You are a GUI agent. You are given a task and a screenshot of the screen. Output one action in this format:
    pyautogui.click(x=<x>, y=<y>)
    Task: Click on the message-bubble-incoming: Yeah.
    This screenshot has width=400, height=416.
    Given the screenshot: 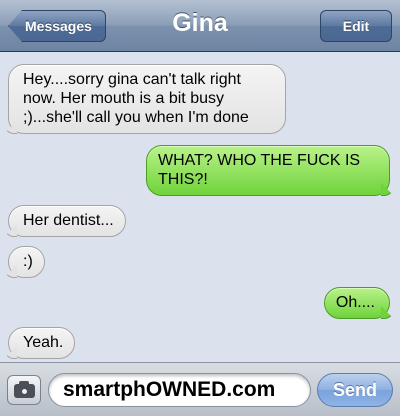 What is the action you would take?
    pyautogui.click(x=42, y=343)
    